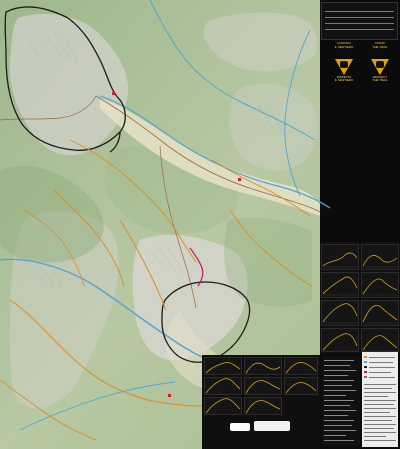 The height and width of the screenshot is (449, 400). Describe the element at coordinates (272, 426) in the screenshot. I see `sponsor-logo-b` at that location.